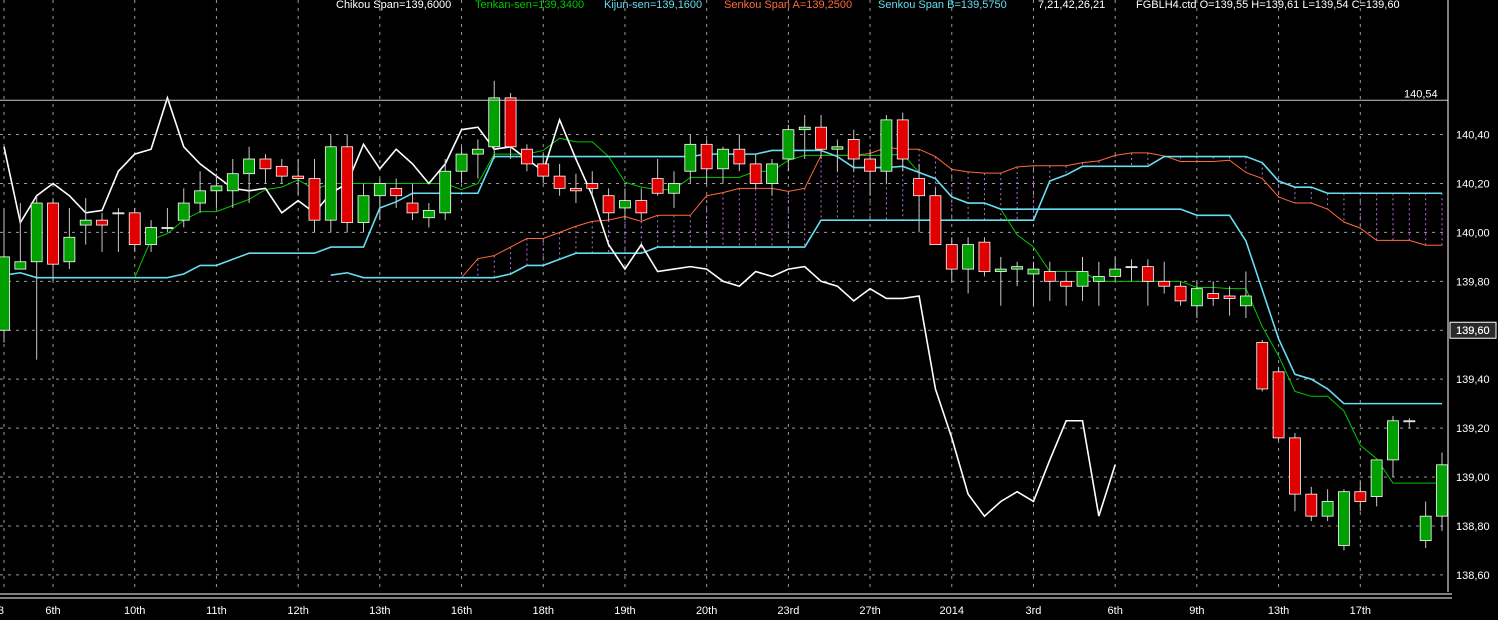  I want to click on header-senkou-a: Senkou Span A=139,2500, so click(788, 5).